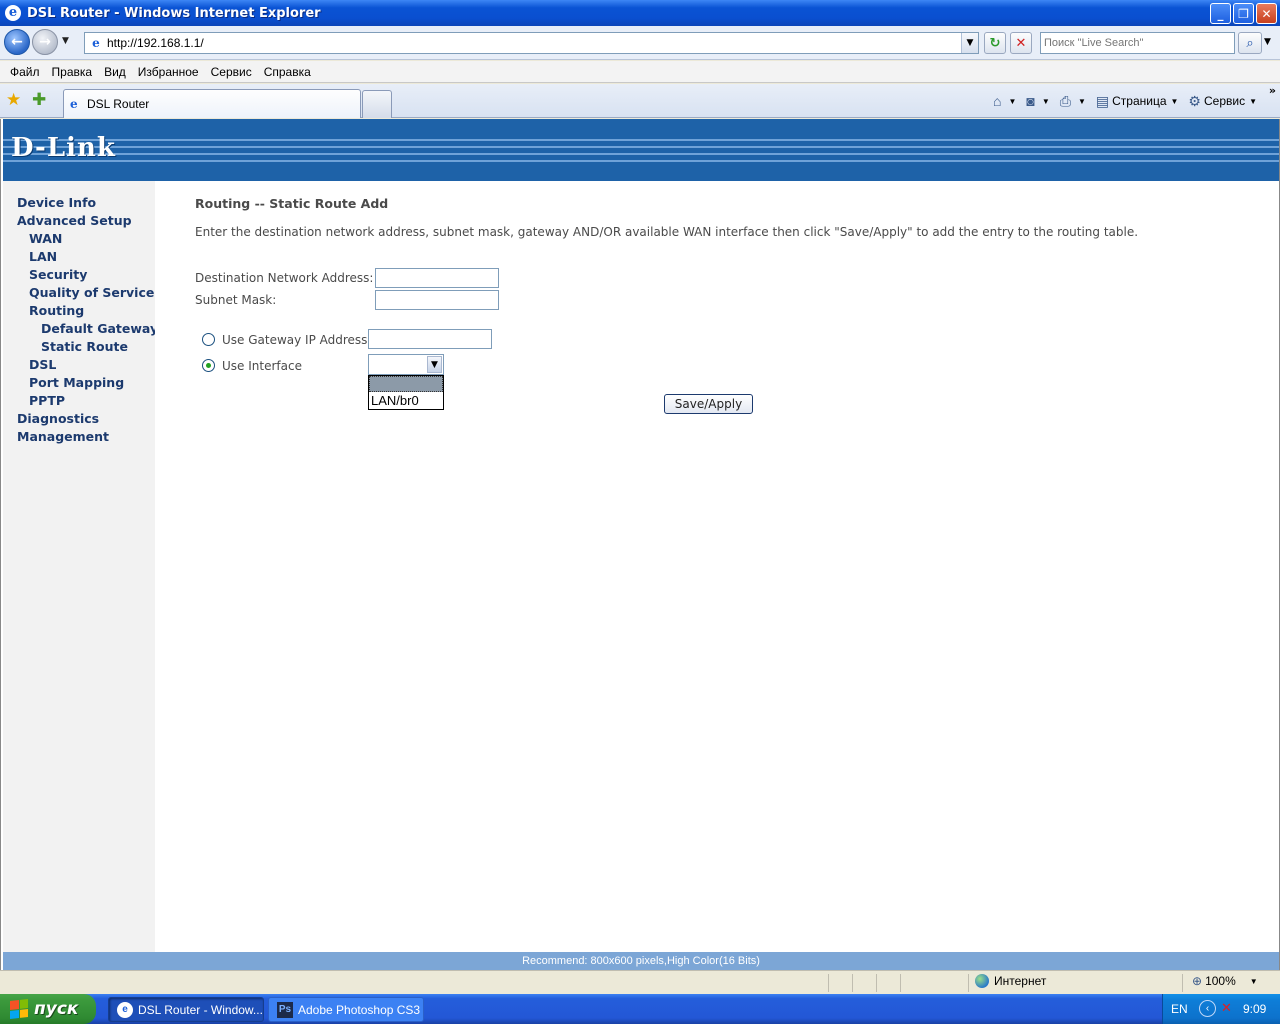  I want to click on destination-label: Destination Network Address:, so click(284, 278).